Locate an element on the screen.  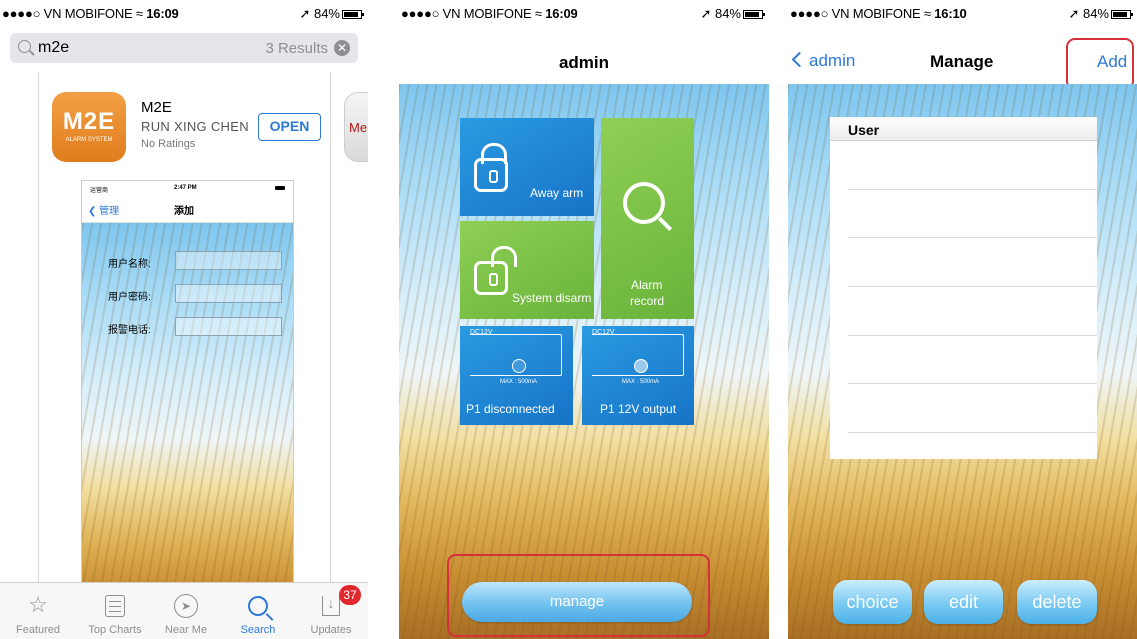
tab-label: Updates is located at coordinates (331, 630).